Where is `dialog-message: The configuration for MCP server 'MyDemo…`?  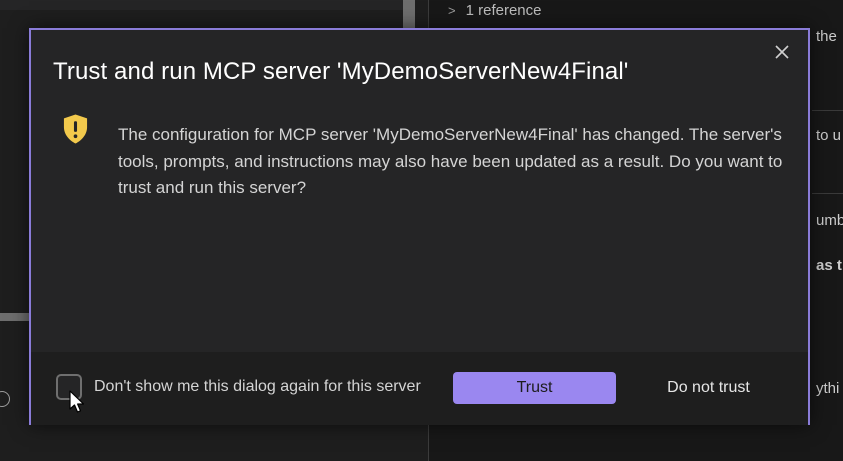 dialog-message: The configuration for MCP server 'MyDemo… is located at coordinates (450, 161).